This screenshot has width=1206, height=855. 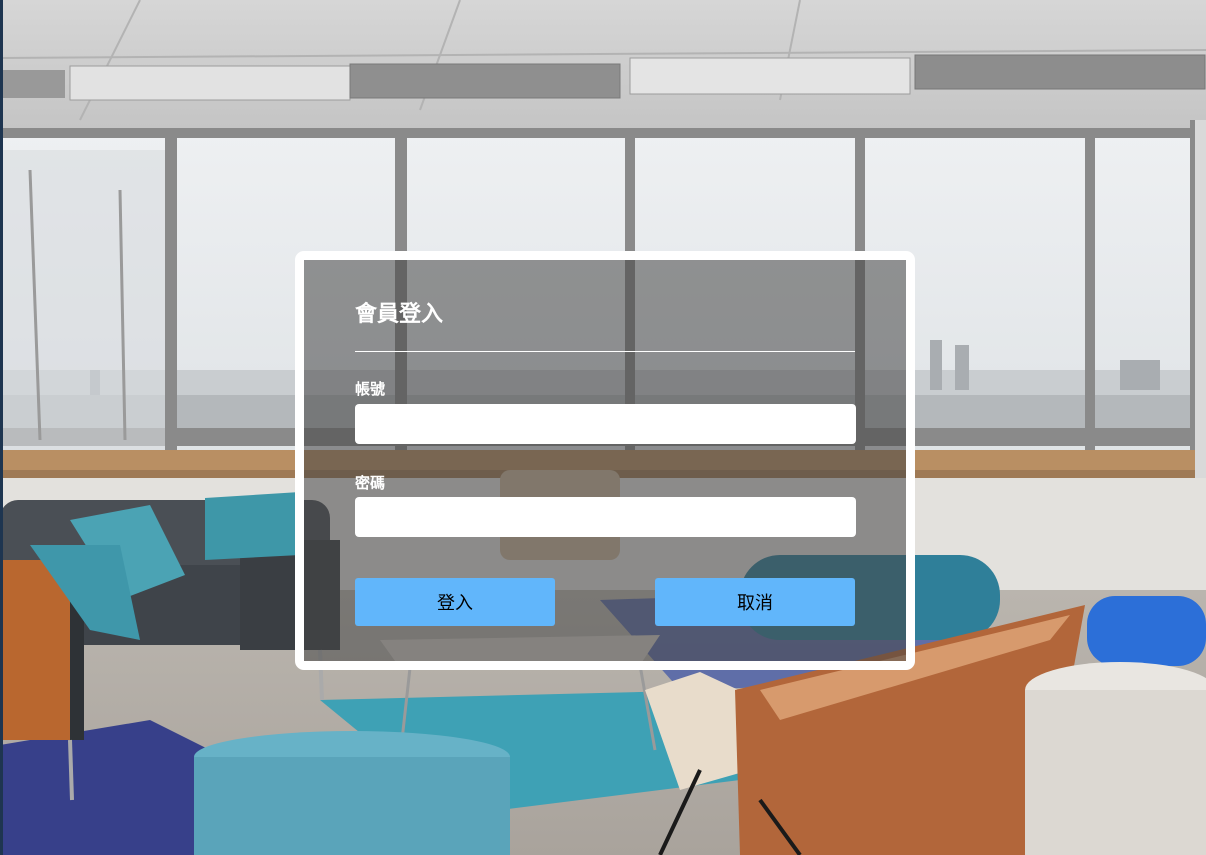 What do you see at coordinates (605, 517) in the screenshot?
I see `password-input` at bounding box center [605, 517].